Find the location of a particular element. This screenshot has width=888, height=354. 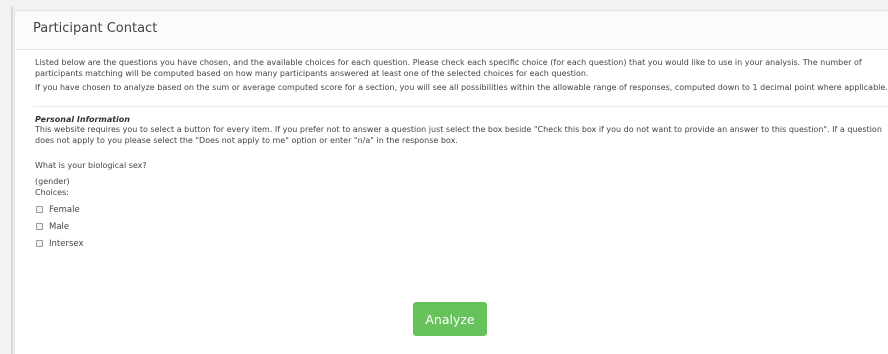

divider is located at coordinates (460, 106).